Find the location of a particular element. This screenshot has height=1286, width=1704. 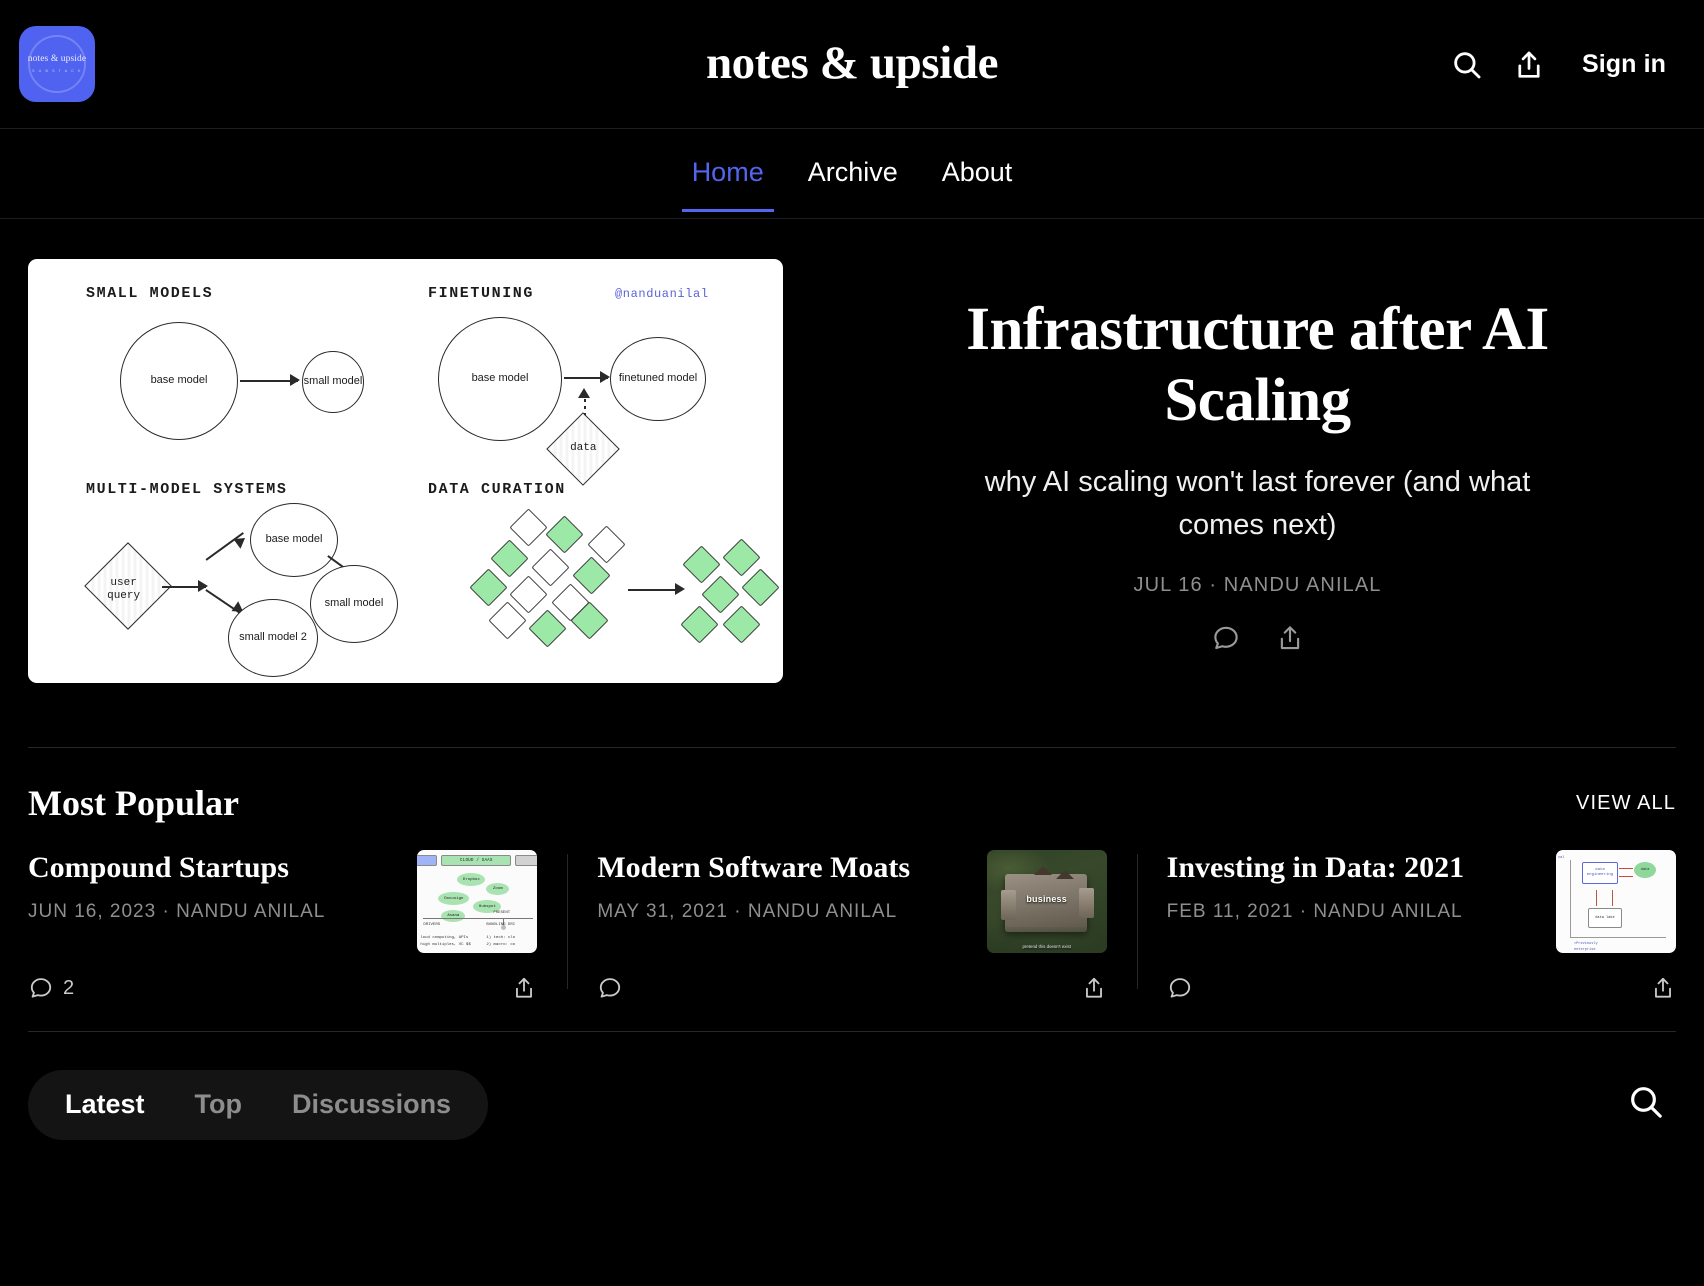

thumb-note-1: <Previously is located at coordinates (1585, 944).